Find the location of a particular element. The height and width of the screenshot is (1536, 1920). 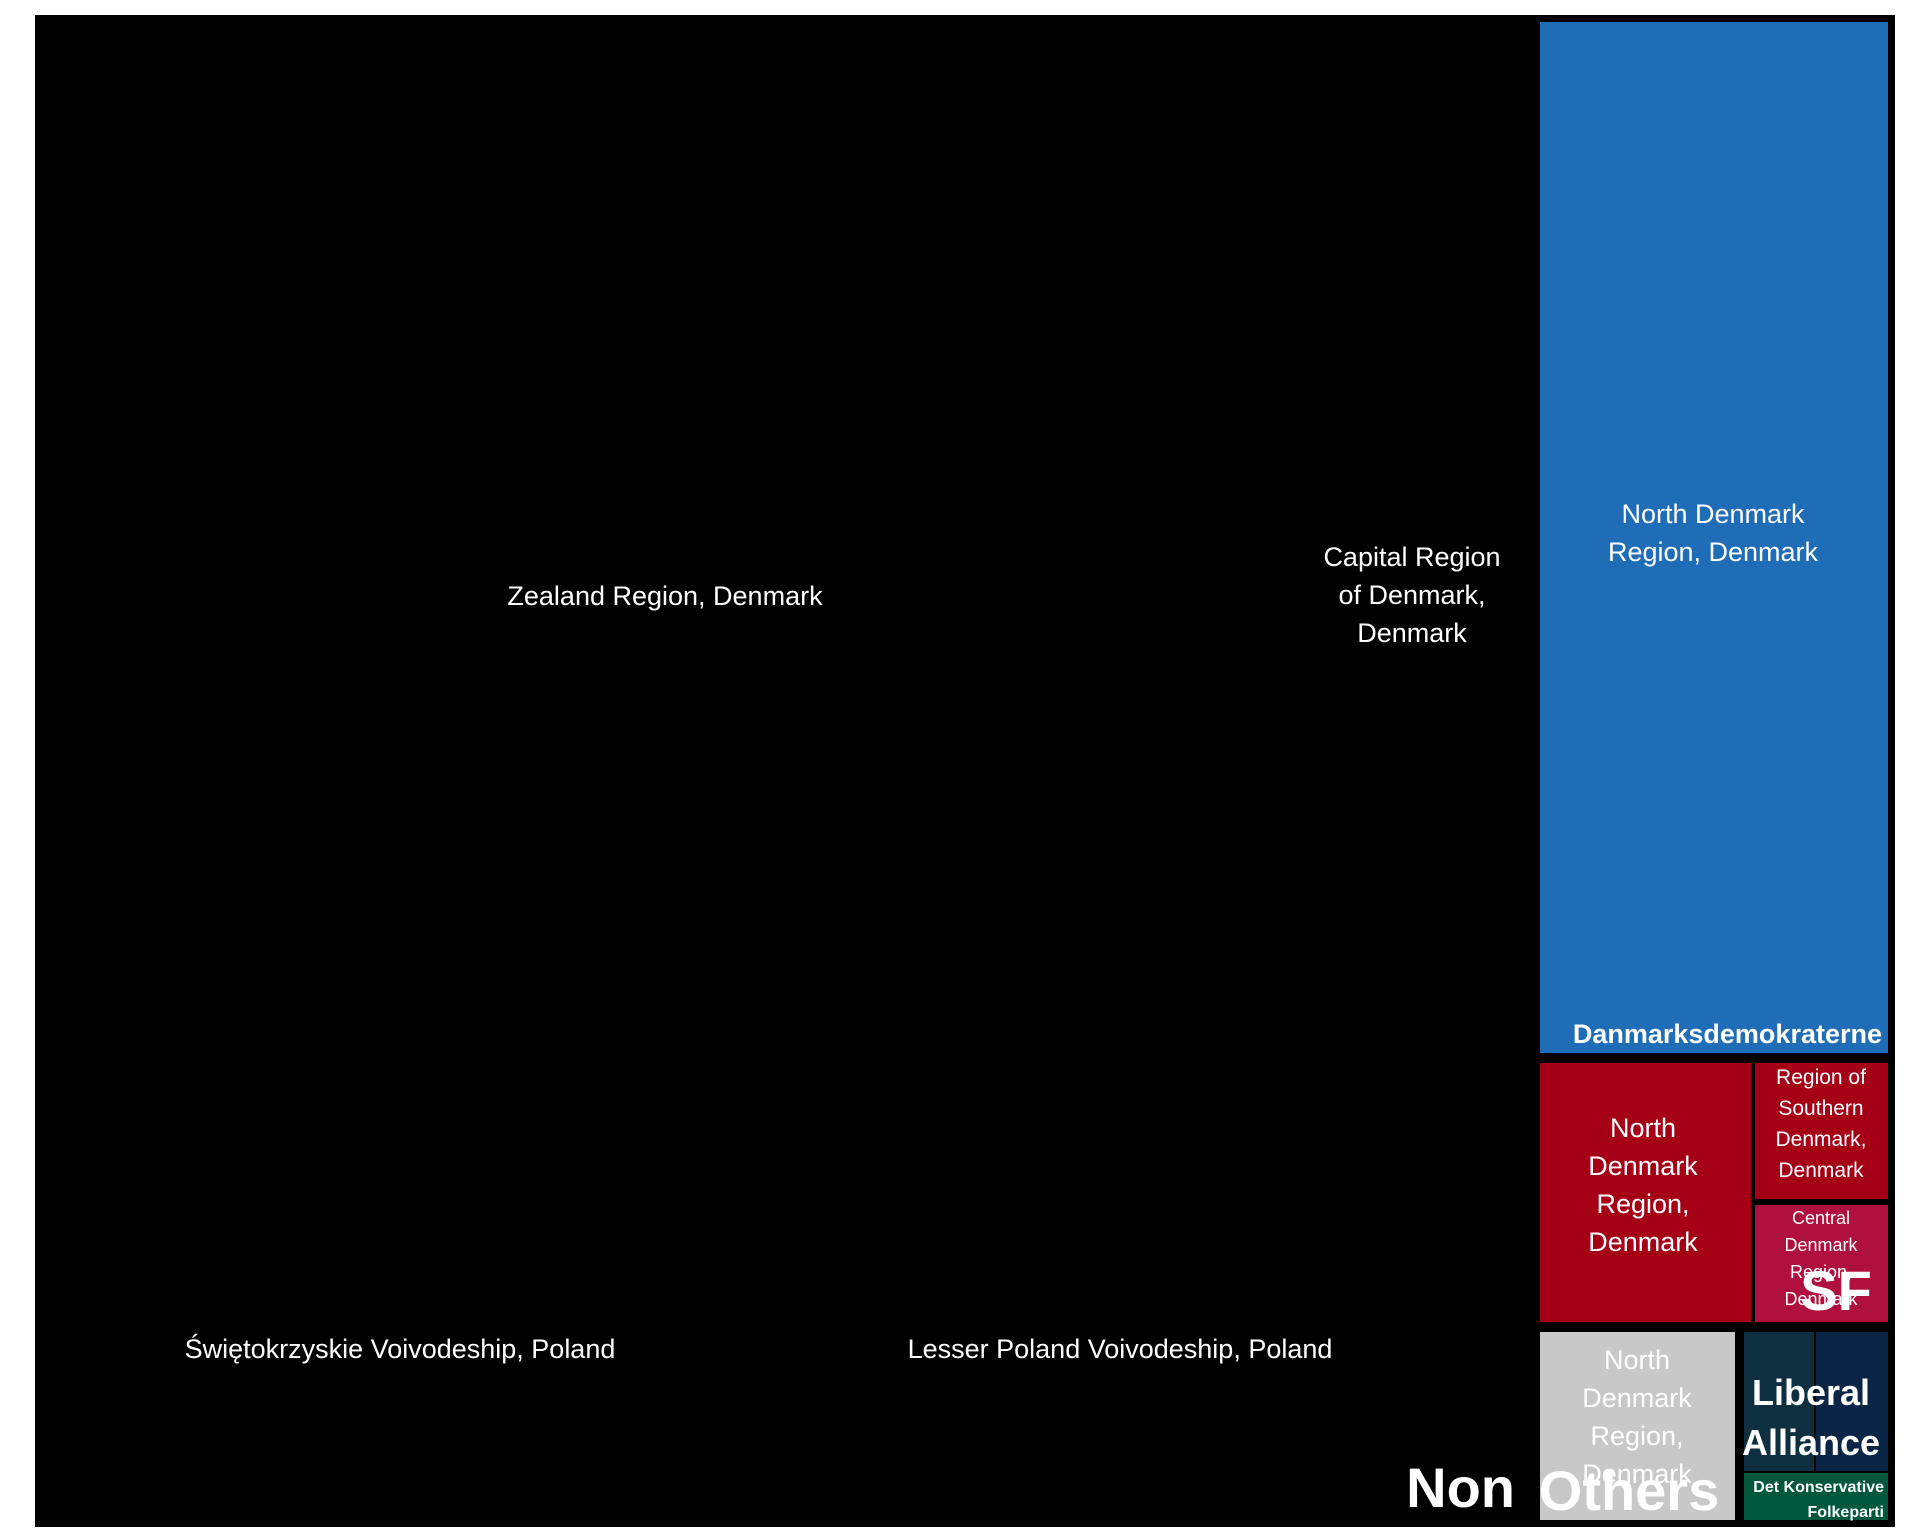

cell-label-0-0: Zealand Region, Denmark is located at coordinates (665, 596).